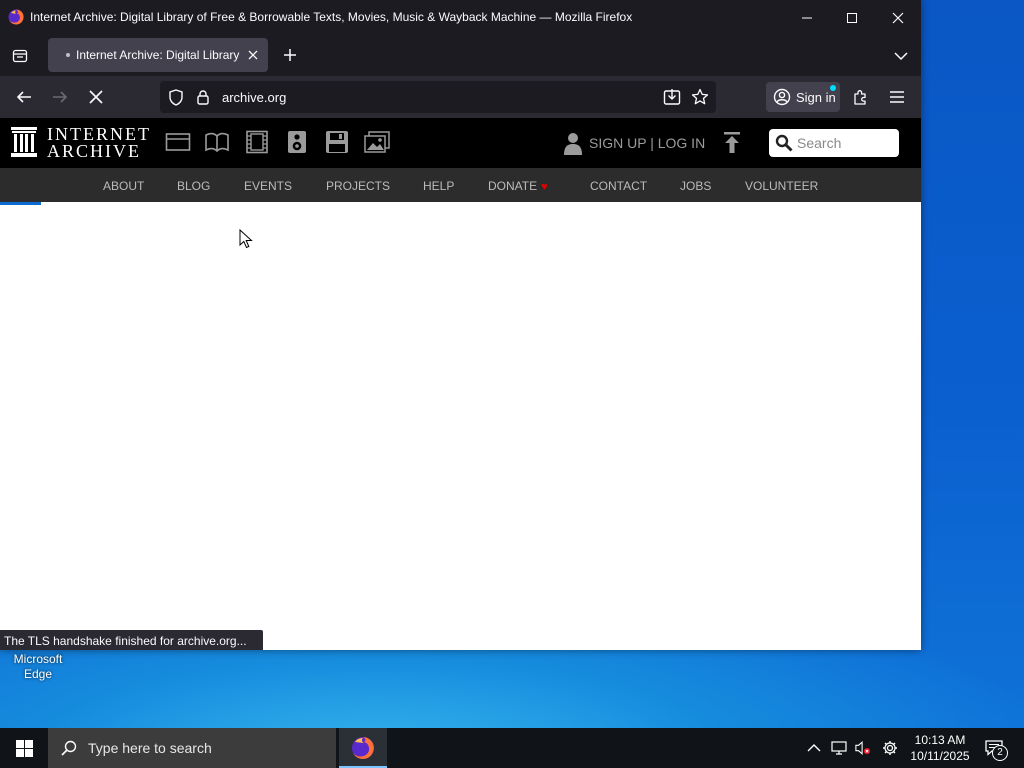  Describe the element at coordinates (358, 186) in the screenshot. I see `nav-projects: PROJECTS` at that location.